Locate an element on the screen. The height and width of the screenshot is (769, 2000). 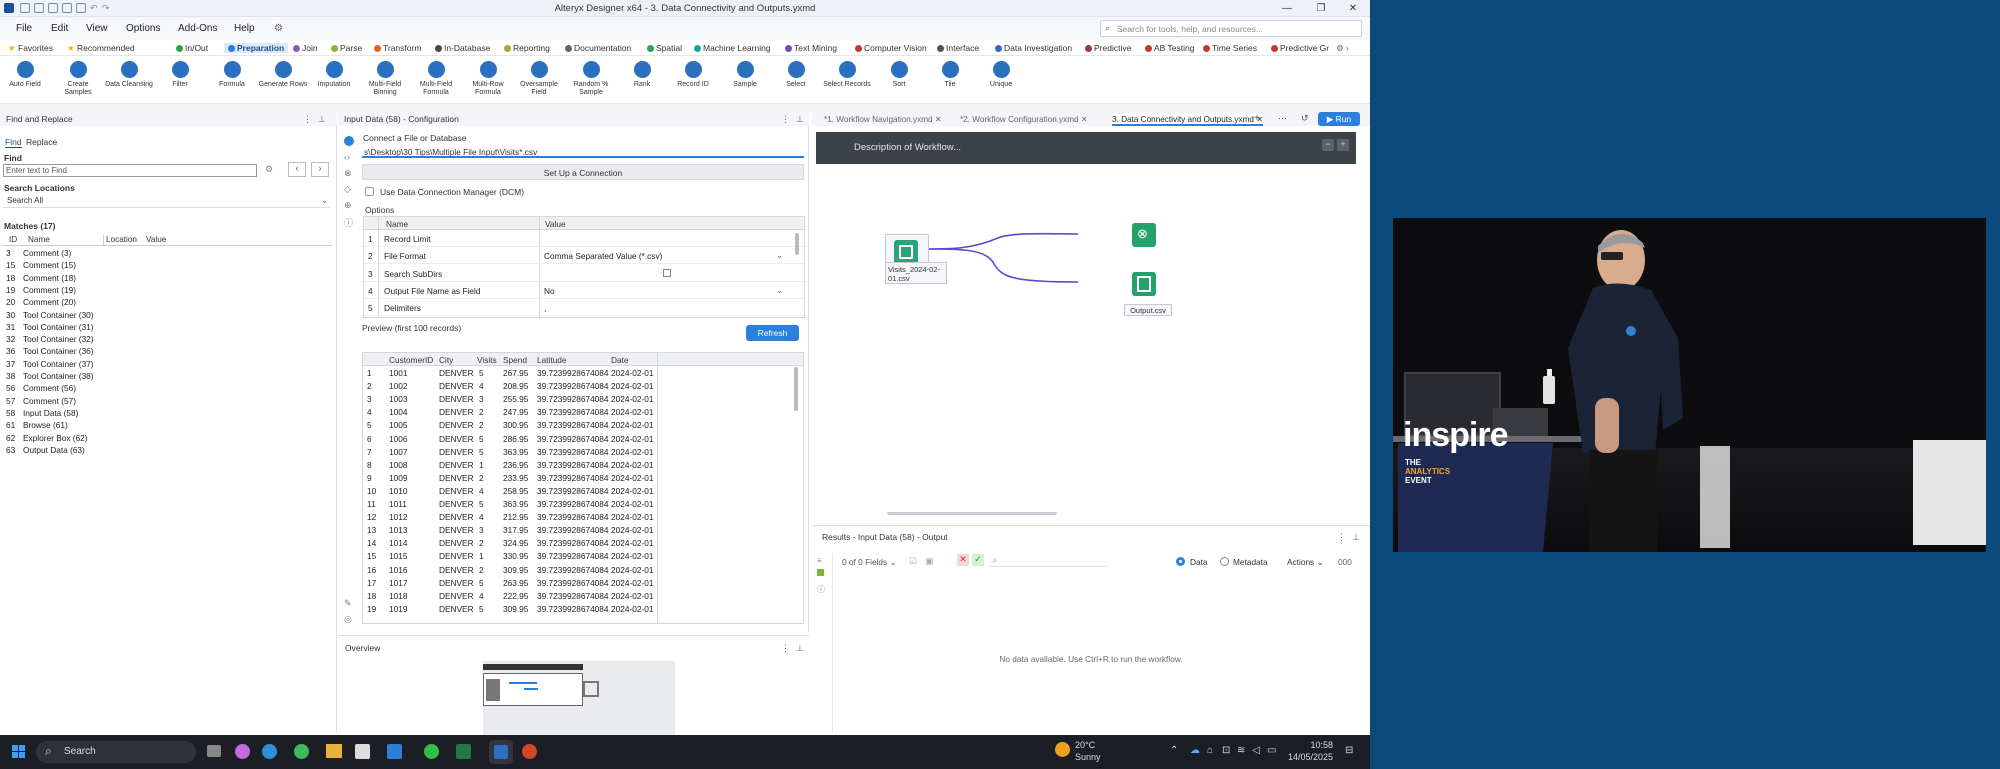
tab-text-mining: Text Mining is located at coordinates (811, 48).